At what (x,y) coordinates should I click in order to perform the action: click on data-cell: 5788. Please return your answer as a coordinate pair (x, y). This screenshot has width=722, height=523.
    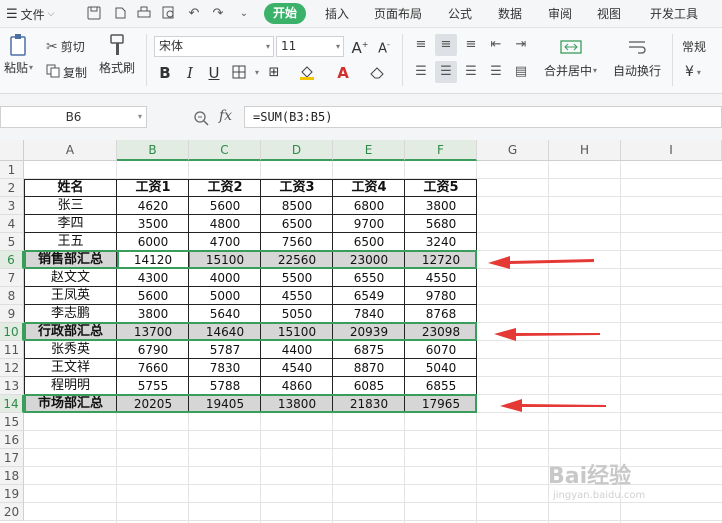
    Looking at the image, I should click on (225, 386).